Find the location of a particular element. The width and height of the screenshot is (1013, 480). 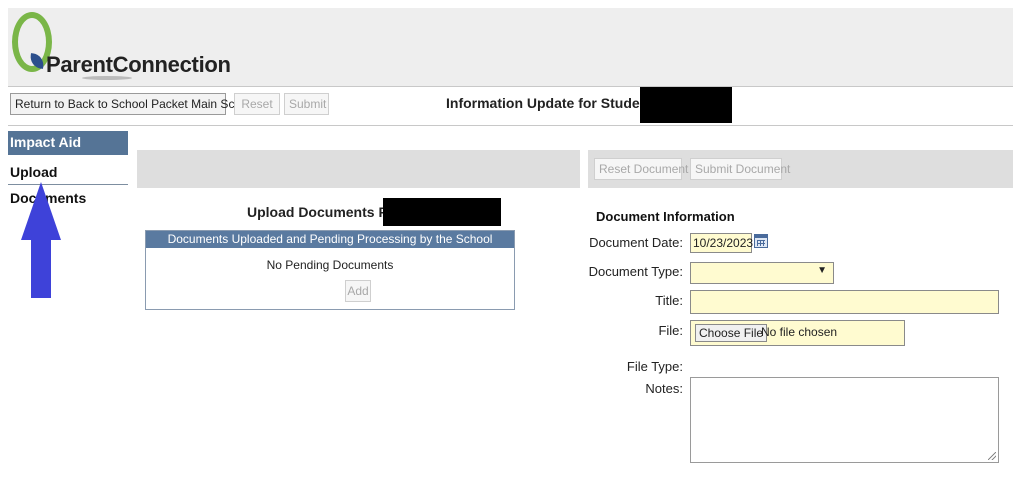

document-date-field: 10/23/2023 is located at coordinates (721, 243).